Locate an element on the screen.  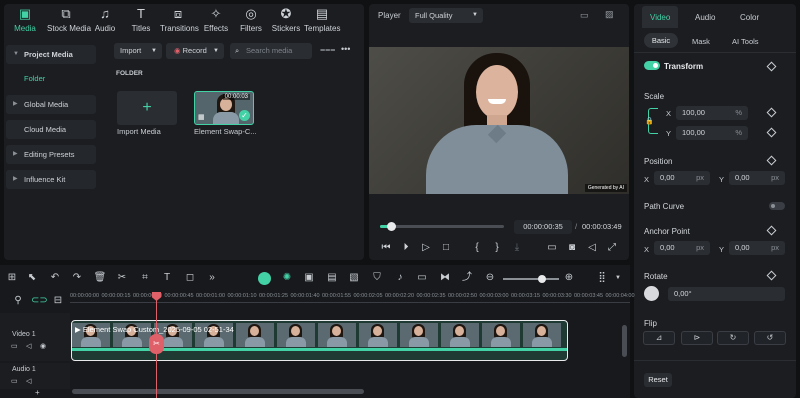
toolbar-stickers: ✪ Stickers is located at coordinates (286, 19).